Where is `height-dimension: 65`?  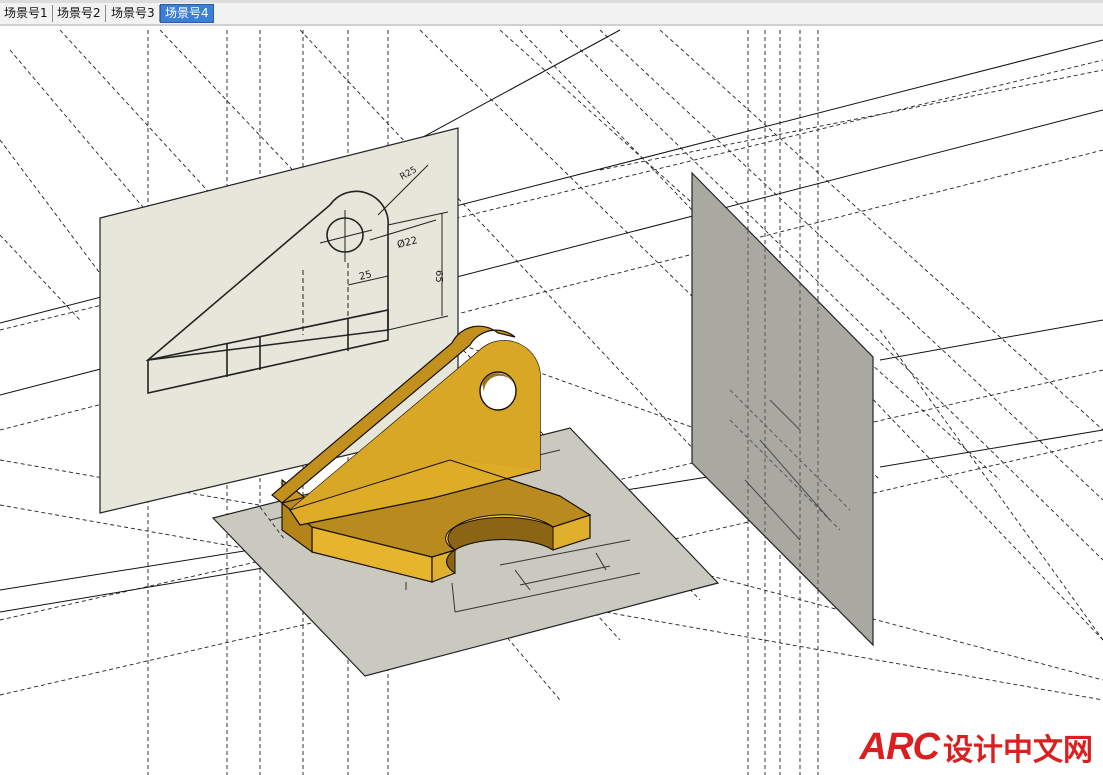 height-dimension: 65 is located at coordinates (438, 276).